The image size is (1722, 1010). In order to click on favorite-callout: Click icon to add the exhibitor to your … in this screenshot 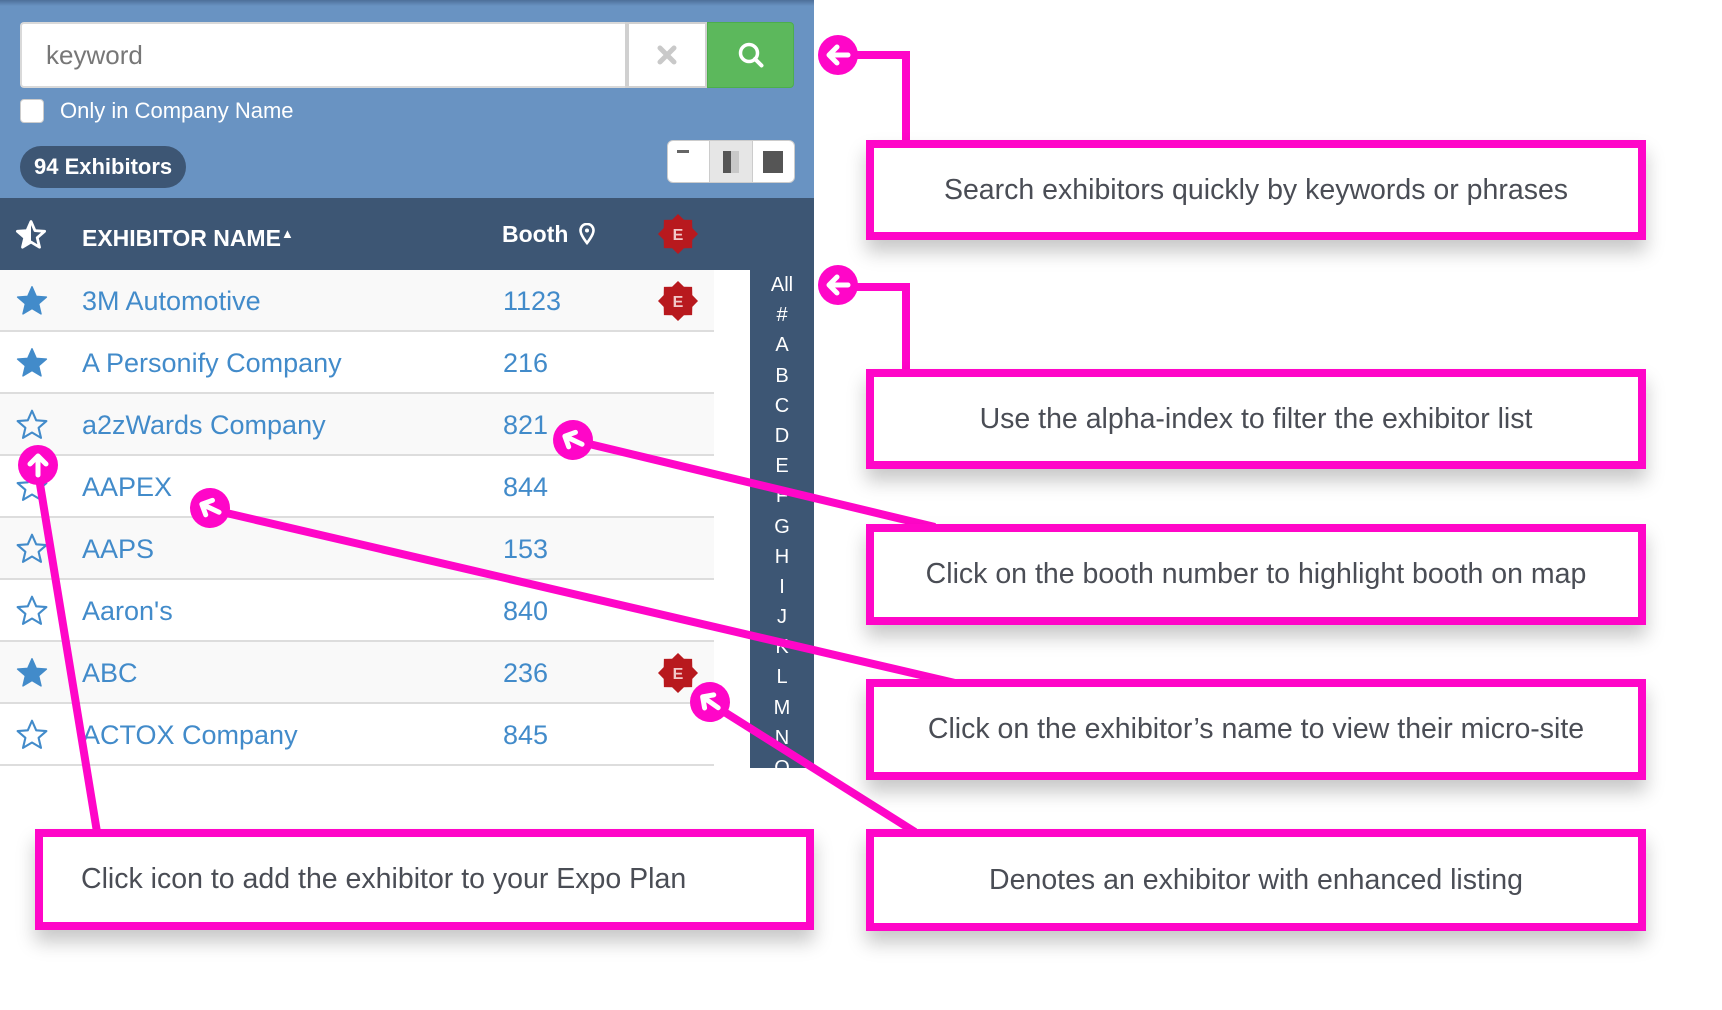, I will do `click(424, 879)`.